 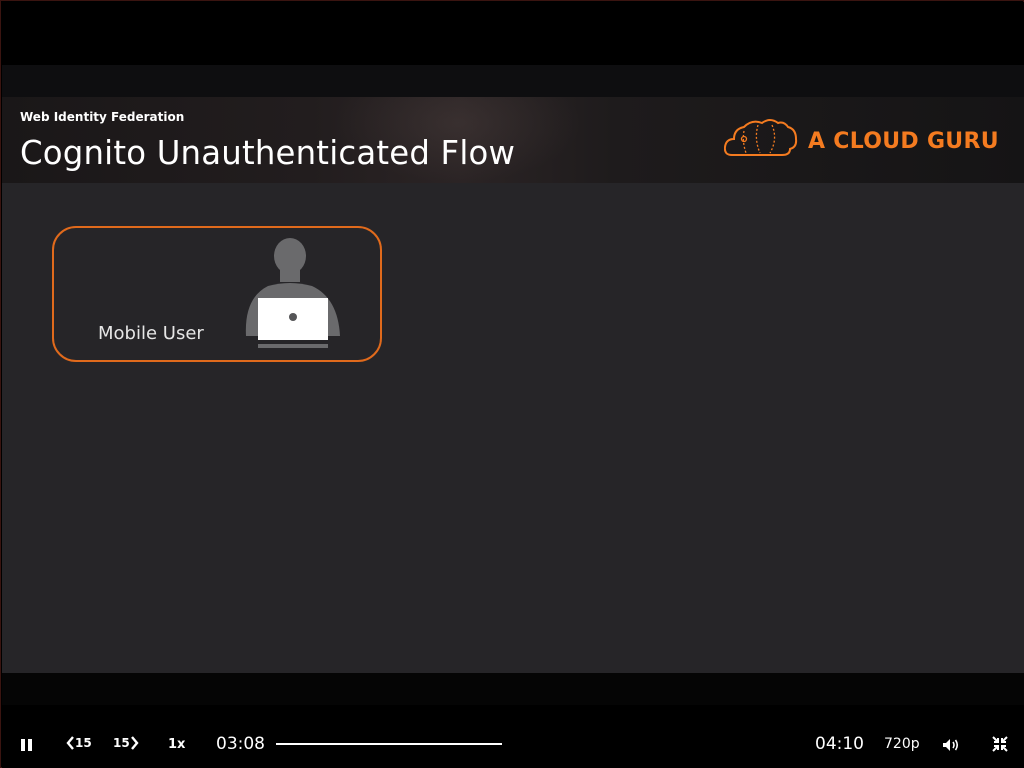 What do you see at coordinates (760, 141) in the screenshot?
I see `cloud-logo-icon` at bounding box center [760, 141].